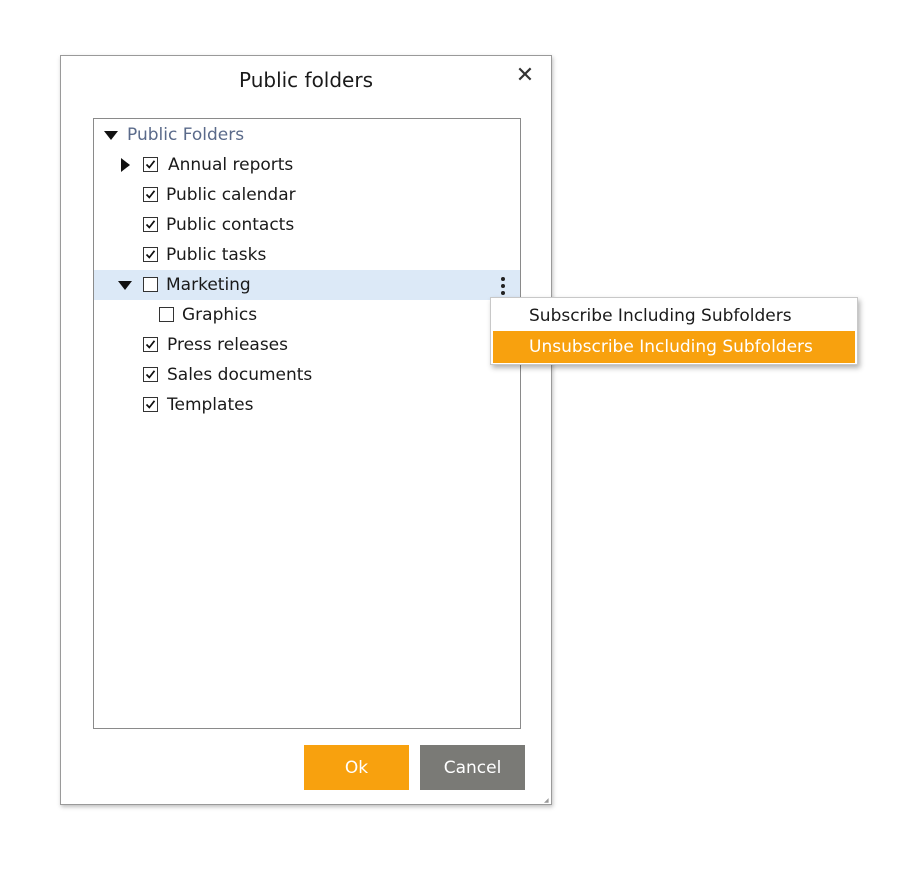 The height and width of the screenshot is (877, 909). Describe the element at coordinates (125, 165) in the screenshot. I see `caret-right-icon` at that location.